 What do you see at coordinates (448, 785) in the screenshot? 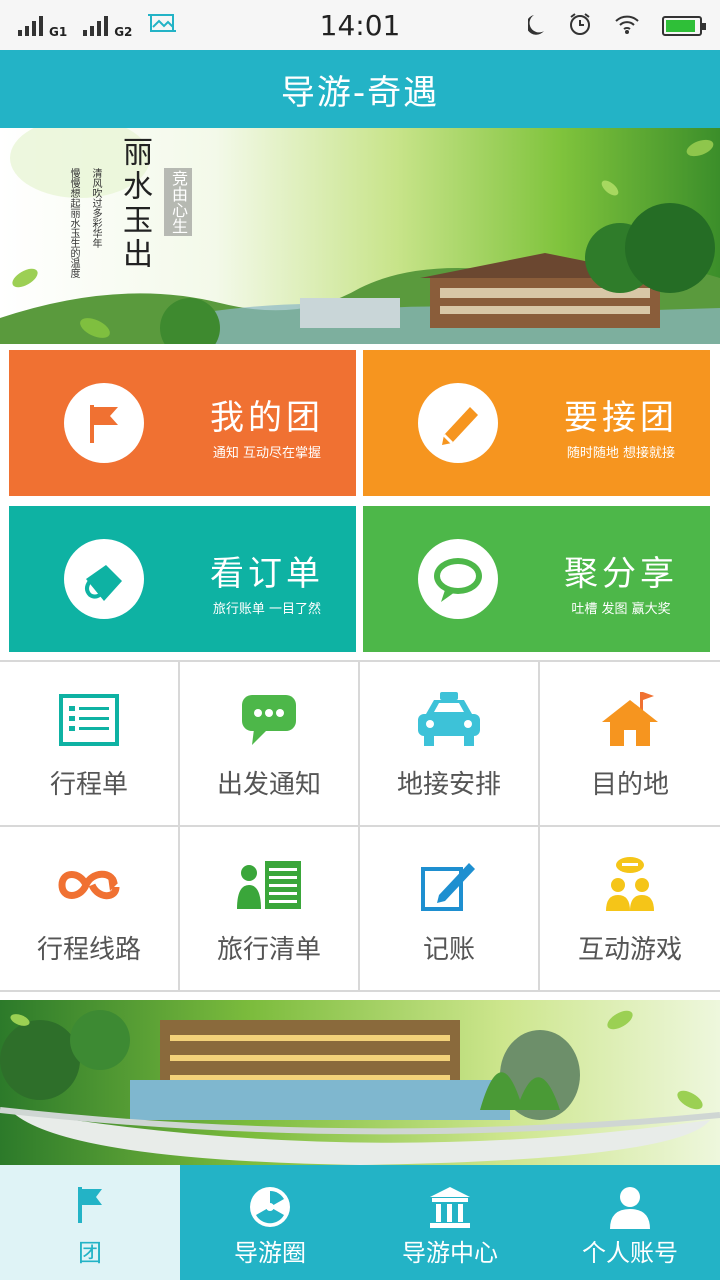
I see `grid-item-label: 地接安排` at bounding box center [448, 785].